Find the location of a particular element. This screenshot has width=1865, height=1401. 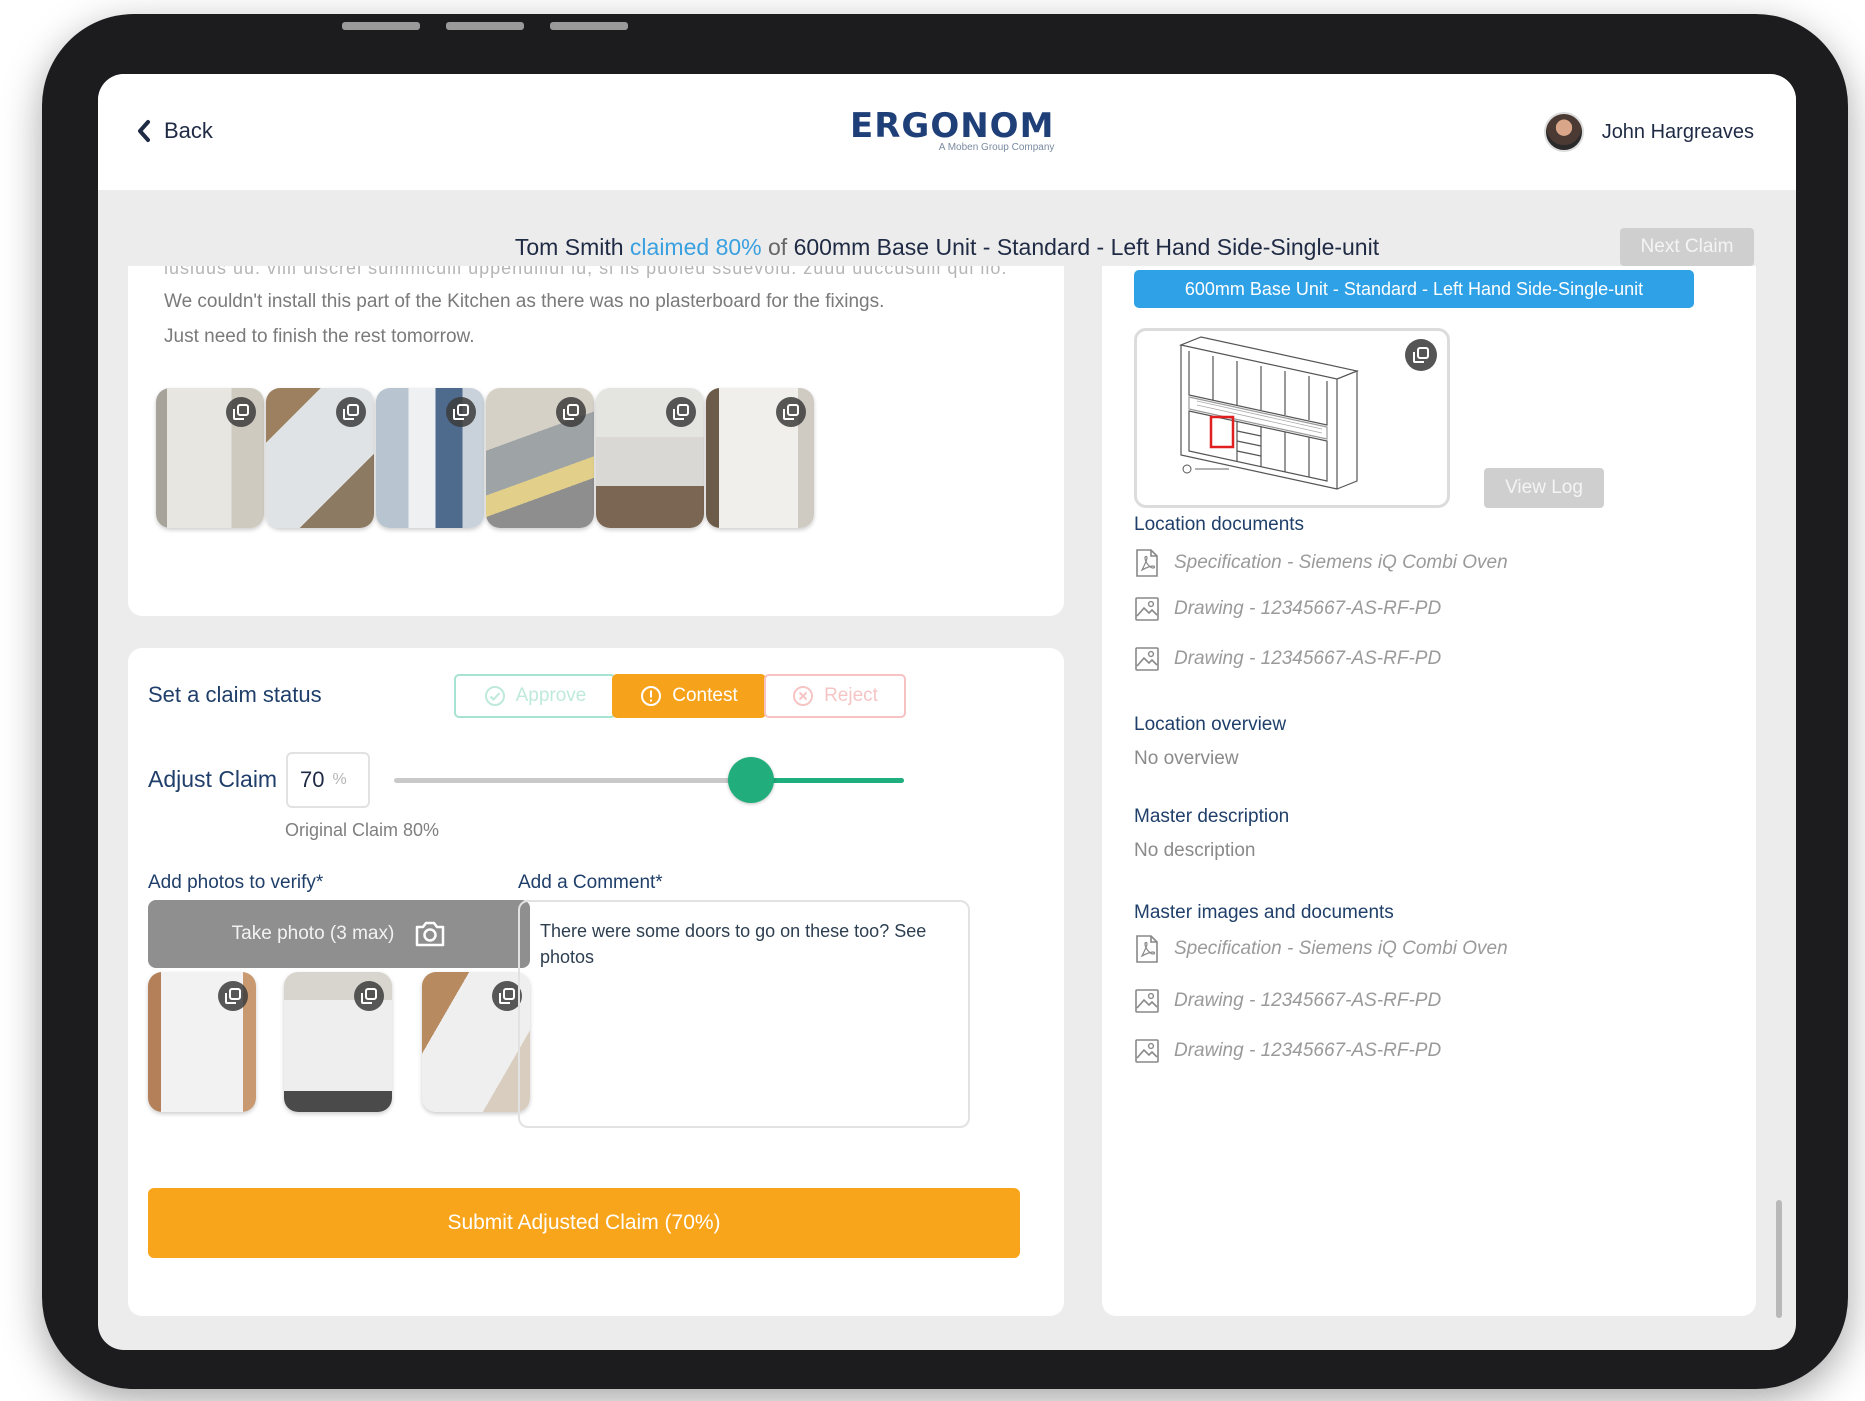

chevron-left-icon is located at coordinates (144, 131).